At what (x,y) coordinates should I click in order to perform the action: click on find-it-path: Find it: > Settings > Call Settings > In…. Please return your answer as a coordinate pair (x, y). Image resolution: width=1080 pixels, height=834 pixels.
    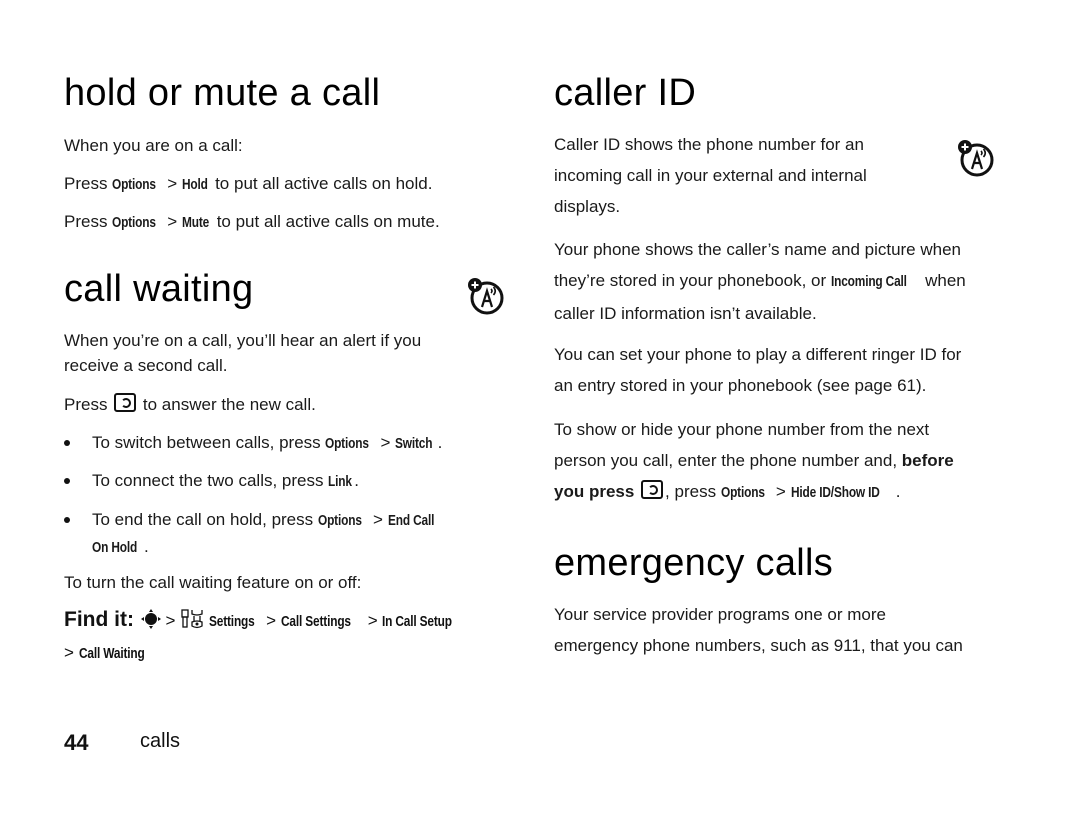
    Looking at the image, I should click on (264, 621).